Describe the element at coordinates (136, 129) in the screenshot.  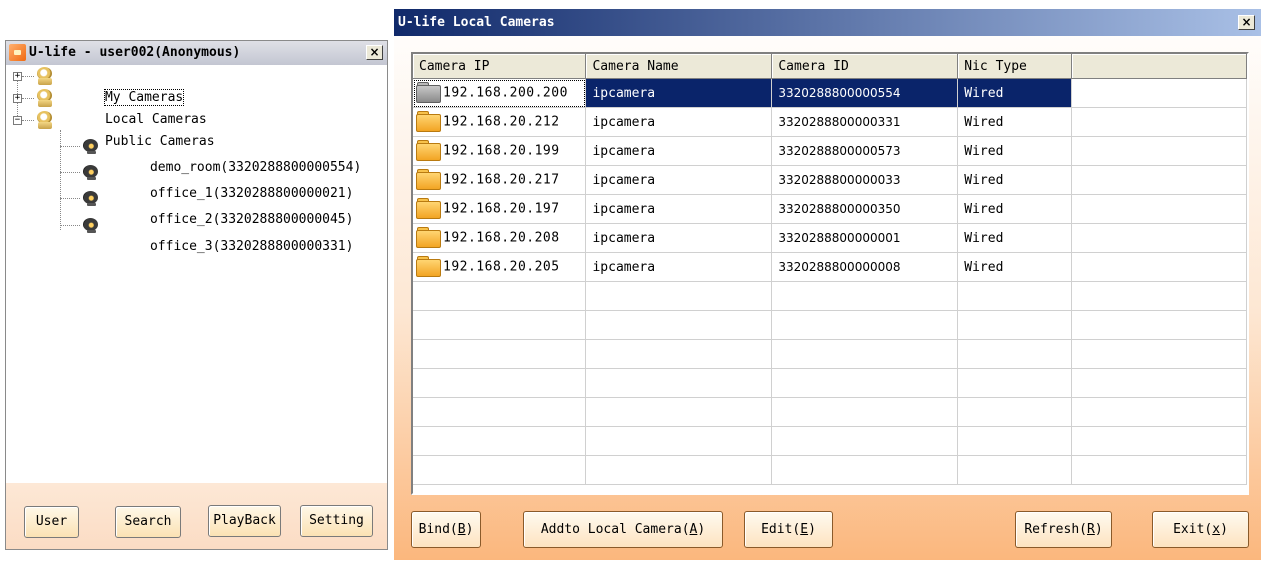
I see `tree-item-public-cameras: Public Cameras` at that location.